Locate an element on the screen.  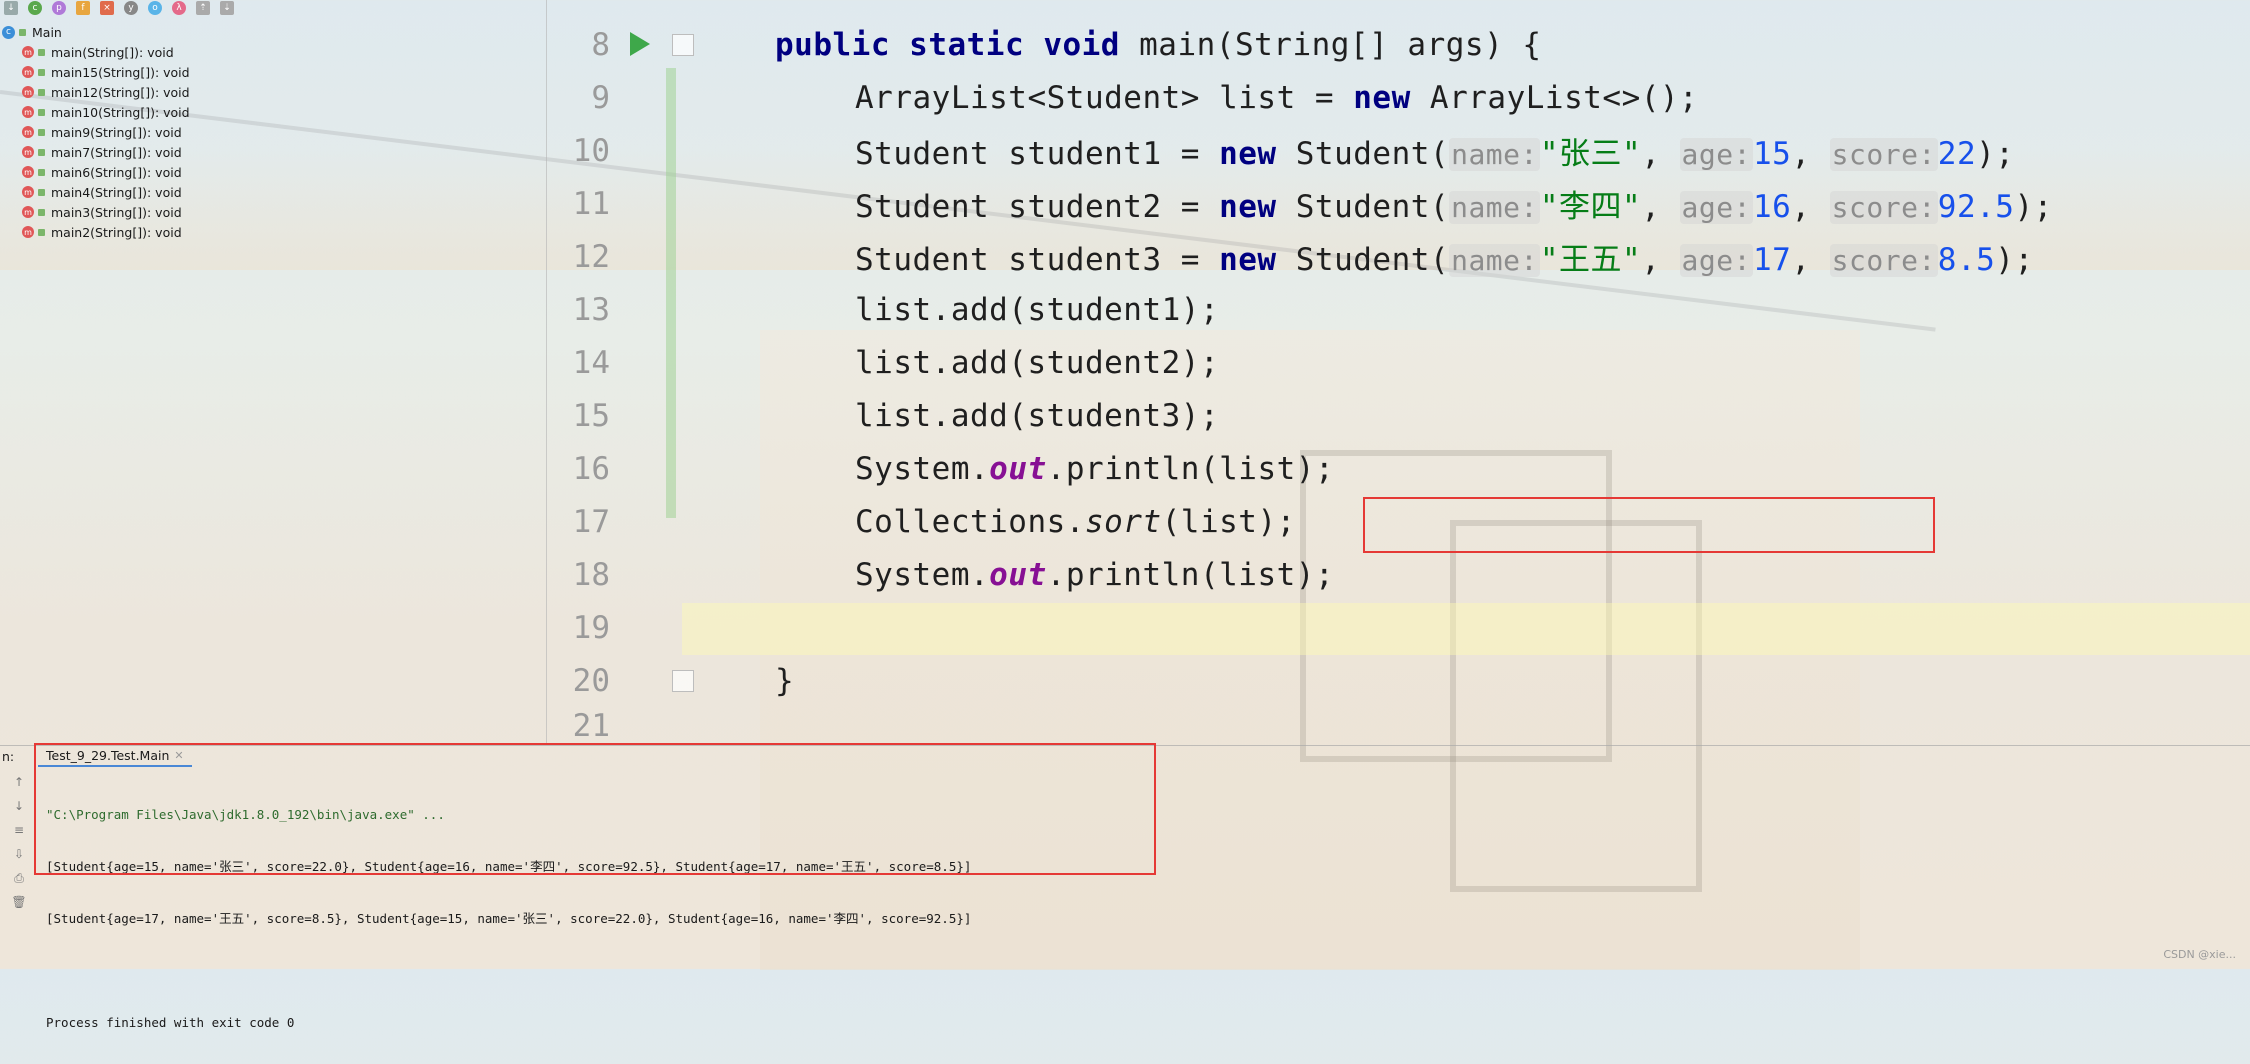
line-number: 12 is located at coordinates (578, 257).